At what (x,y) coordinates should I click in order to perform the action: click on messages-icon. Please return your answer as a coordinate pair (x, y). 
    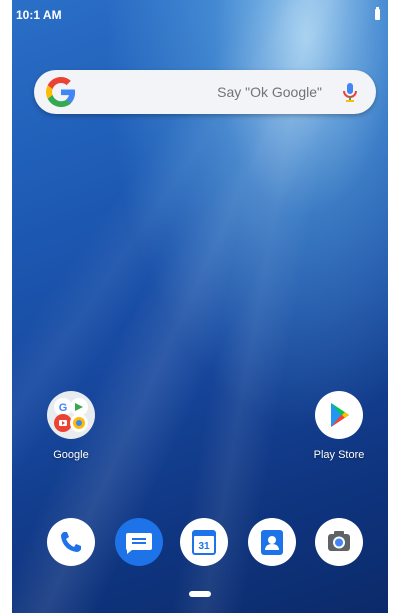
    Looking at the image, I should click on (139, 542).